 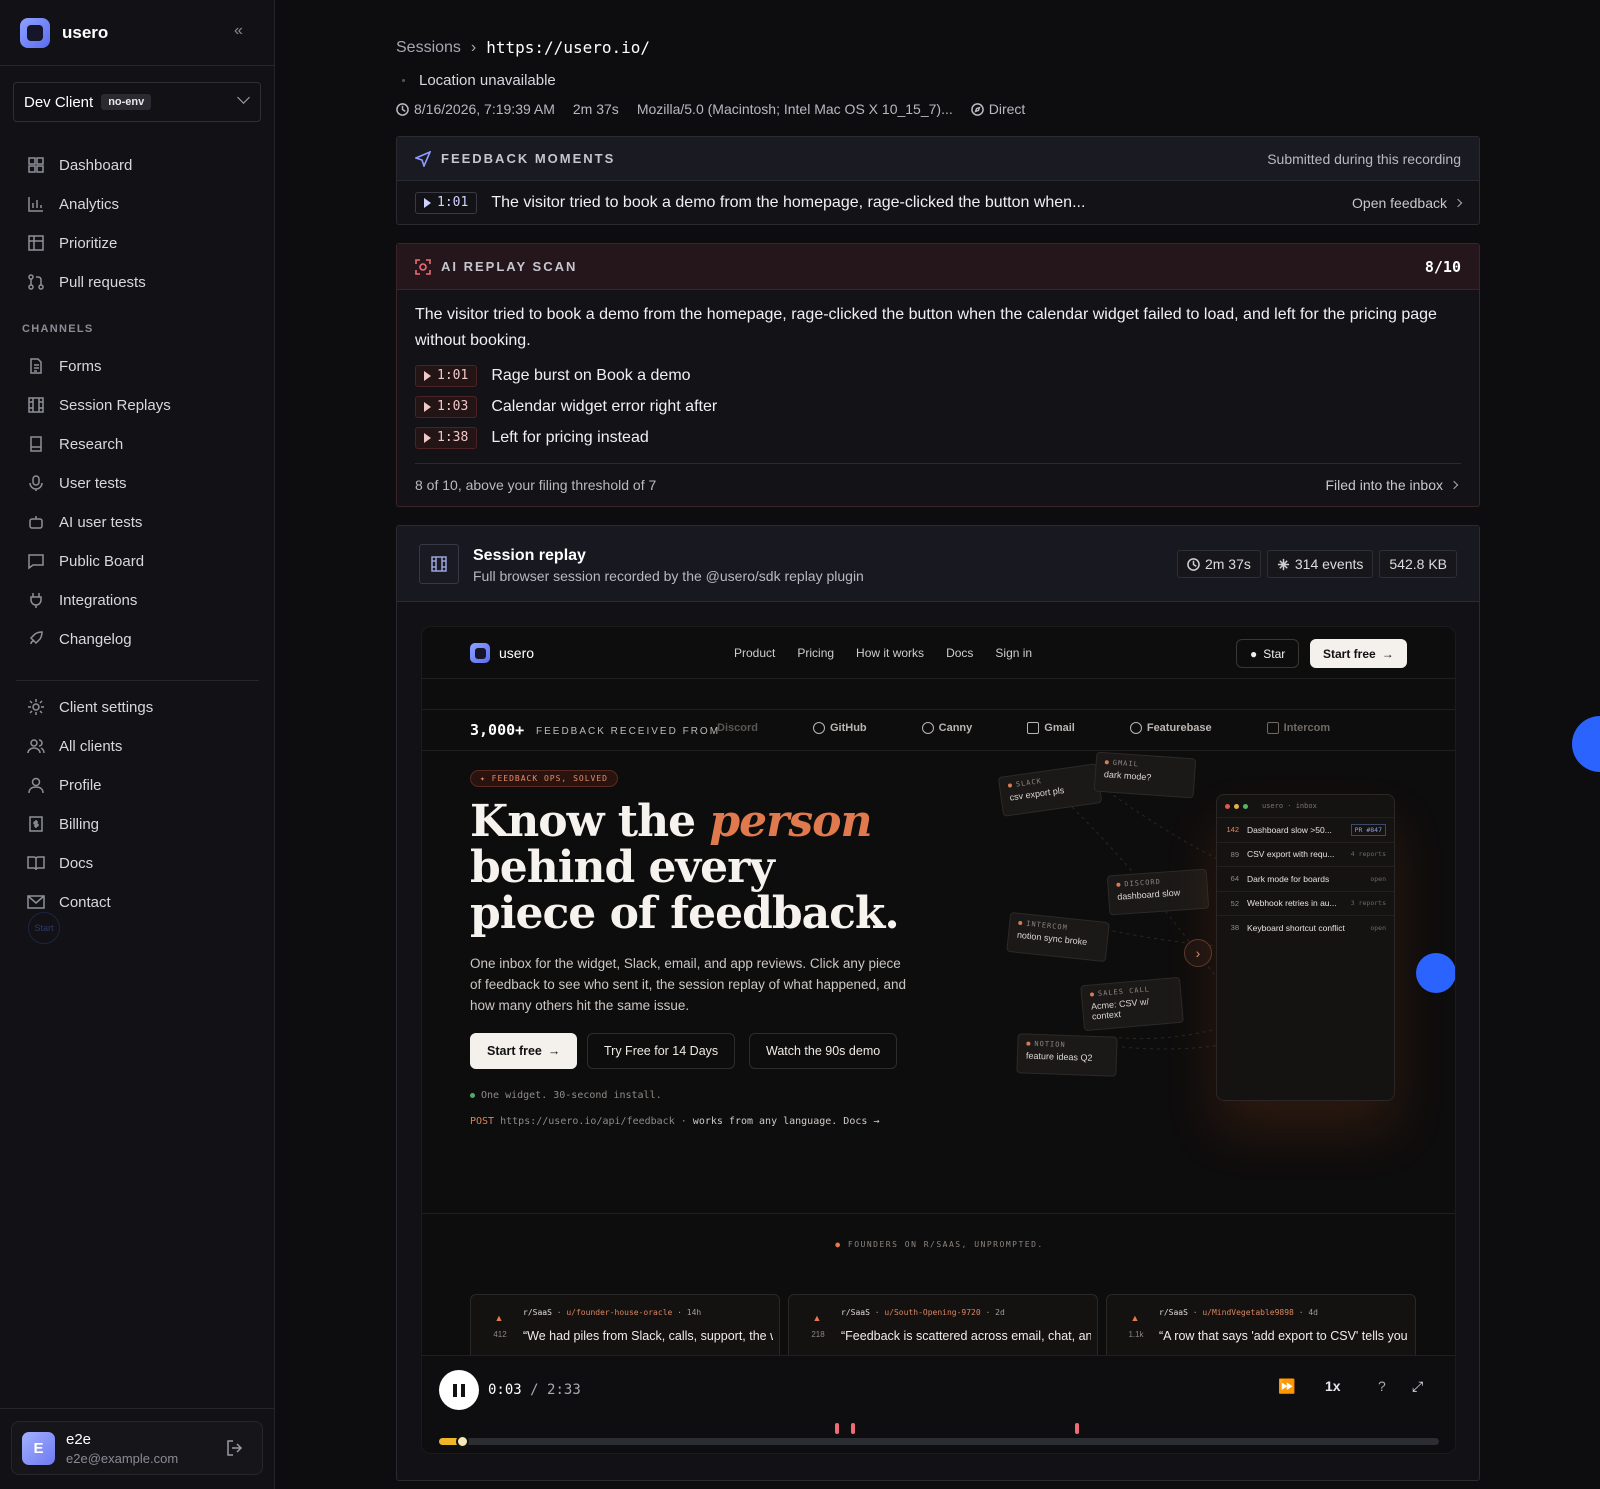 I want to click on ai-moment-row: 1:03 Calendar widget error right after, so click(x=938, y=406).